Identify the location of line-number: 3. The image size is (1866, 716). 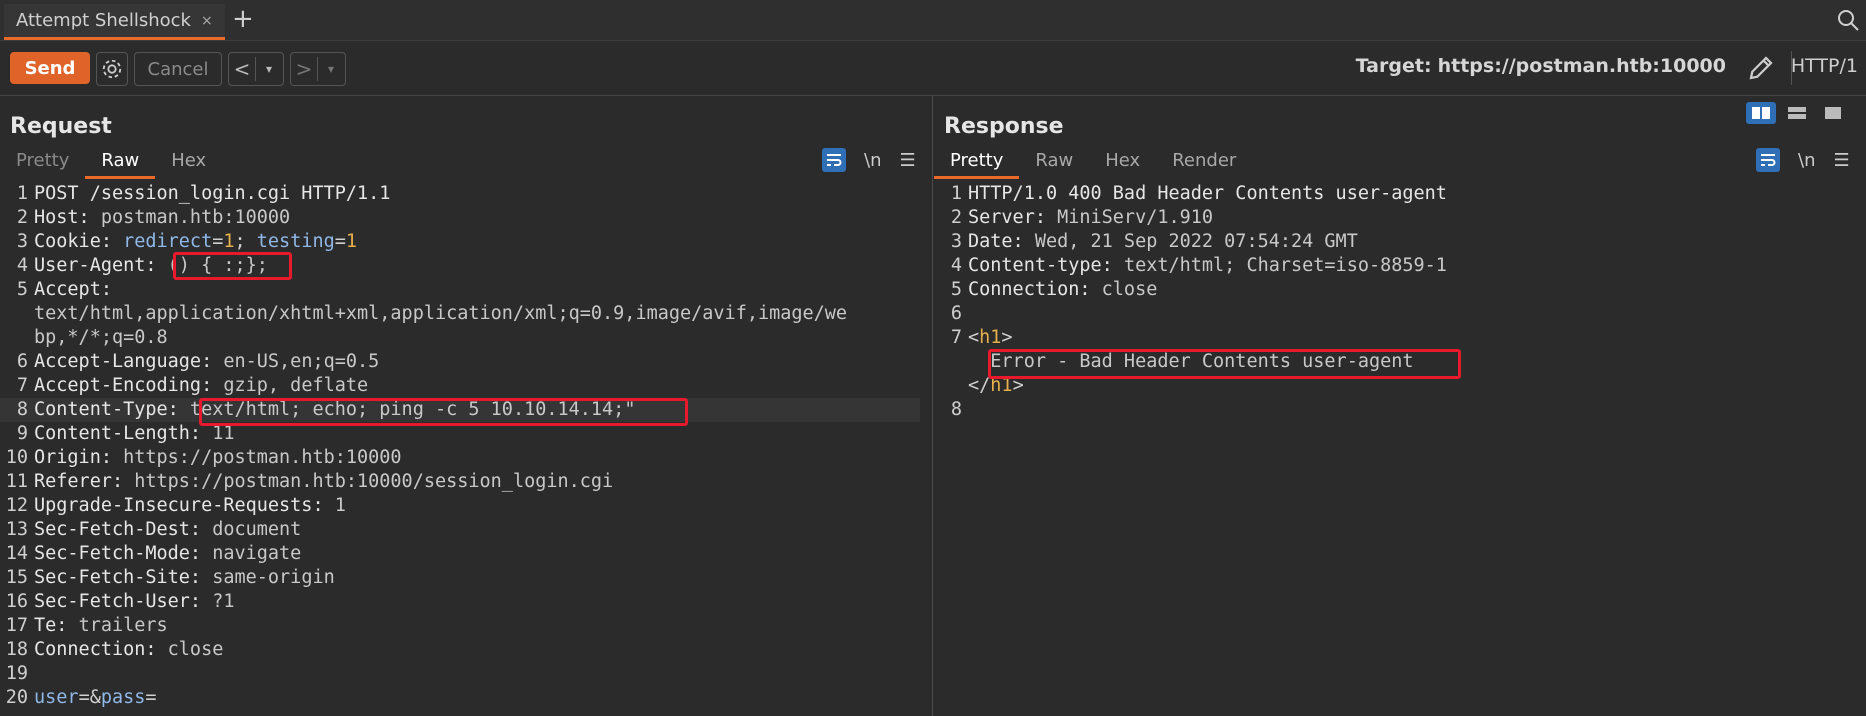
(22, 241).